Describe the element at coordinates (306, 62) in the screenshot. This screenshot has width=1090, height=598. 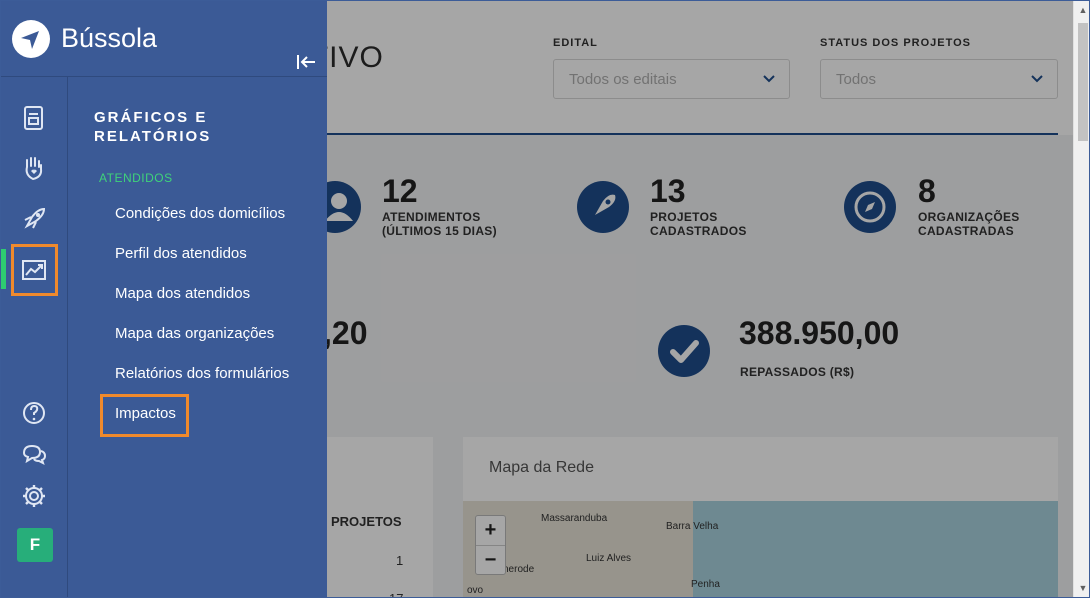
I see `collapse-sidebar-icon` at that location.